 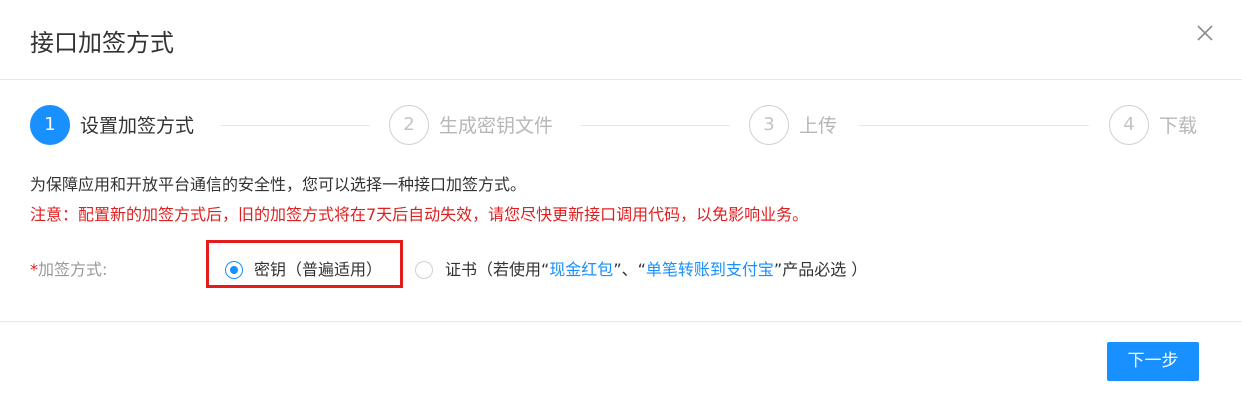 I want to click on dialog-title: 接口加签方式, so click(x=102, y=43).